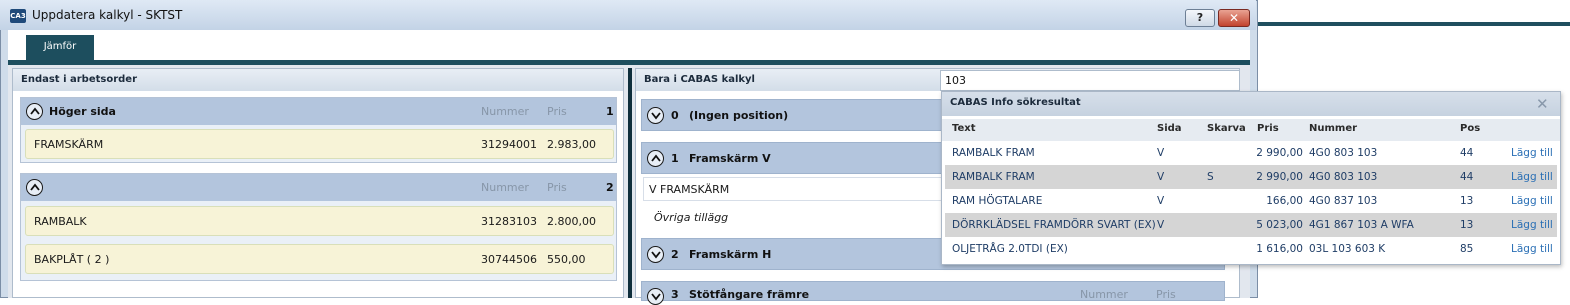  What do you see at coordinates (509, 144) in the screenshot?
I see `item-number: 31294001` at bounding box center [509, 144].